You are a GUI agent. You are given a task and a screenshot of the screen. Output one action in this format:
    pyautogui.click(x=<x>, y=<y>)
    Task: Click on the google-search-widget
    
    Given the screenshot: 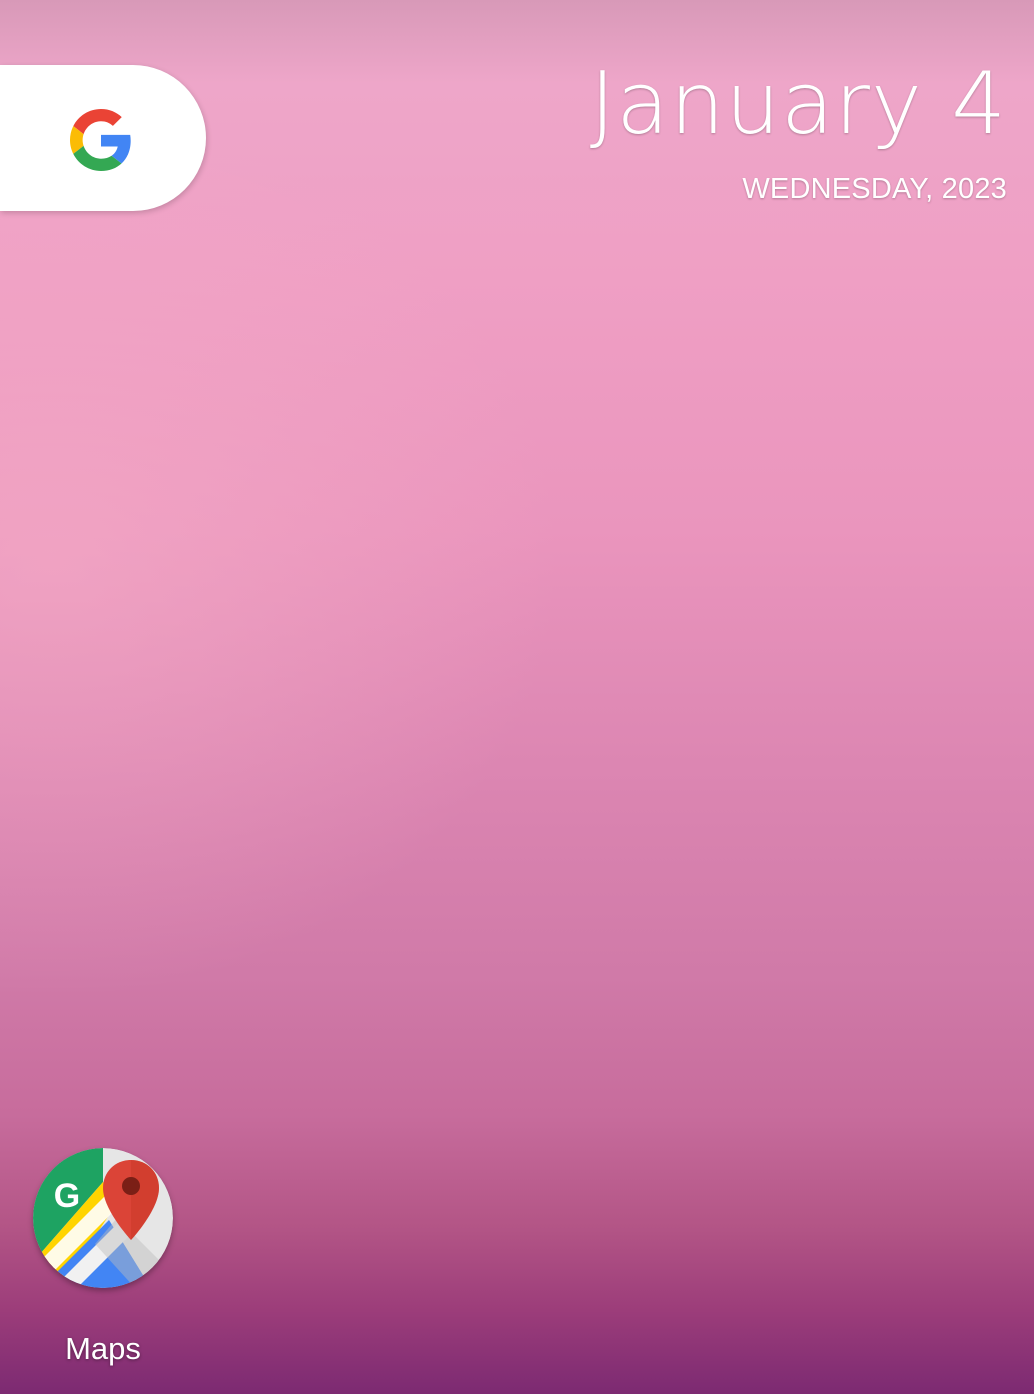 What is the action you would take?
    pyautogui.click(x=103, y=138)
    